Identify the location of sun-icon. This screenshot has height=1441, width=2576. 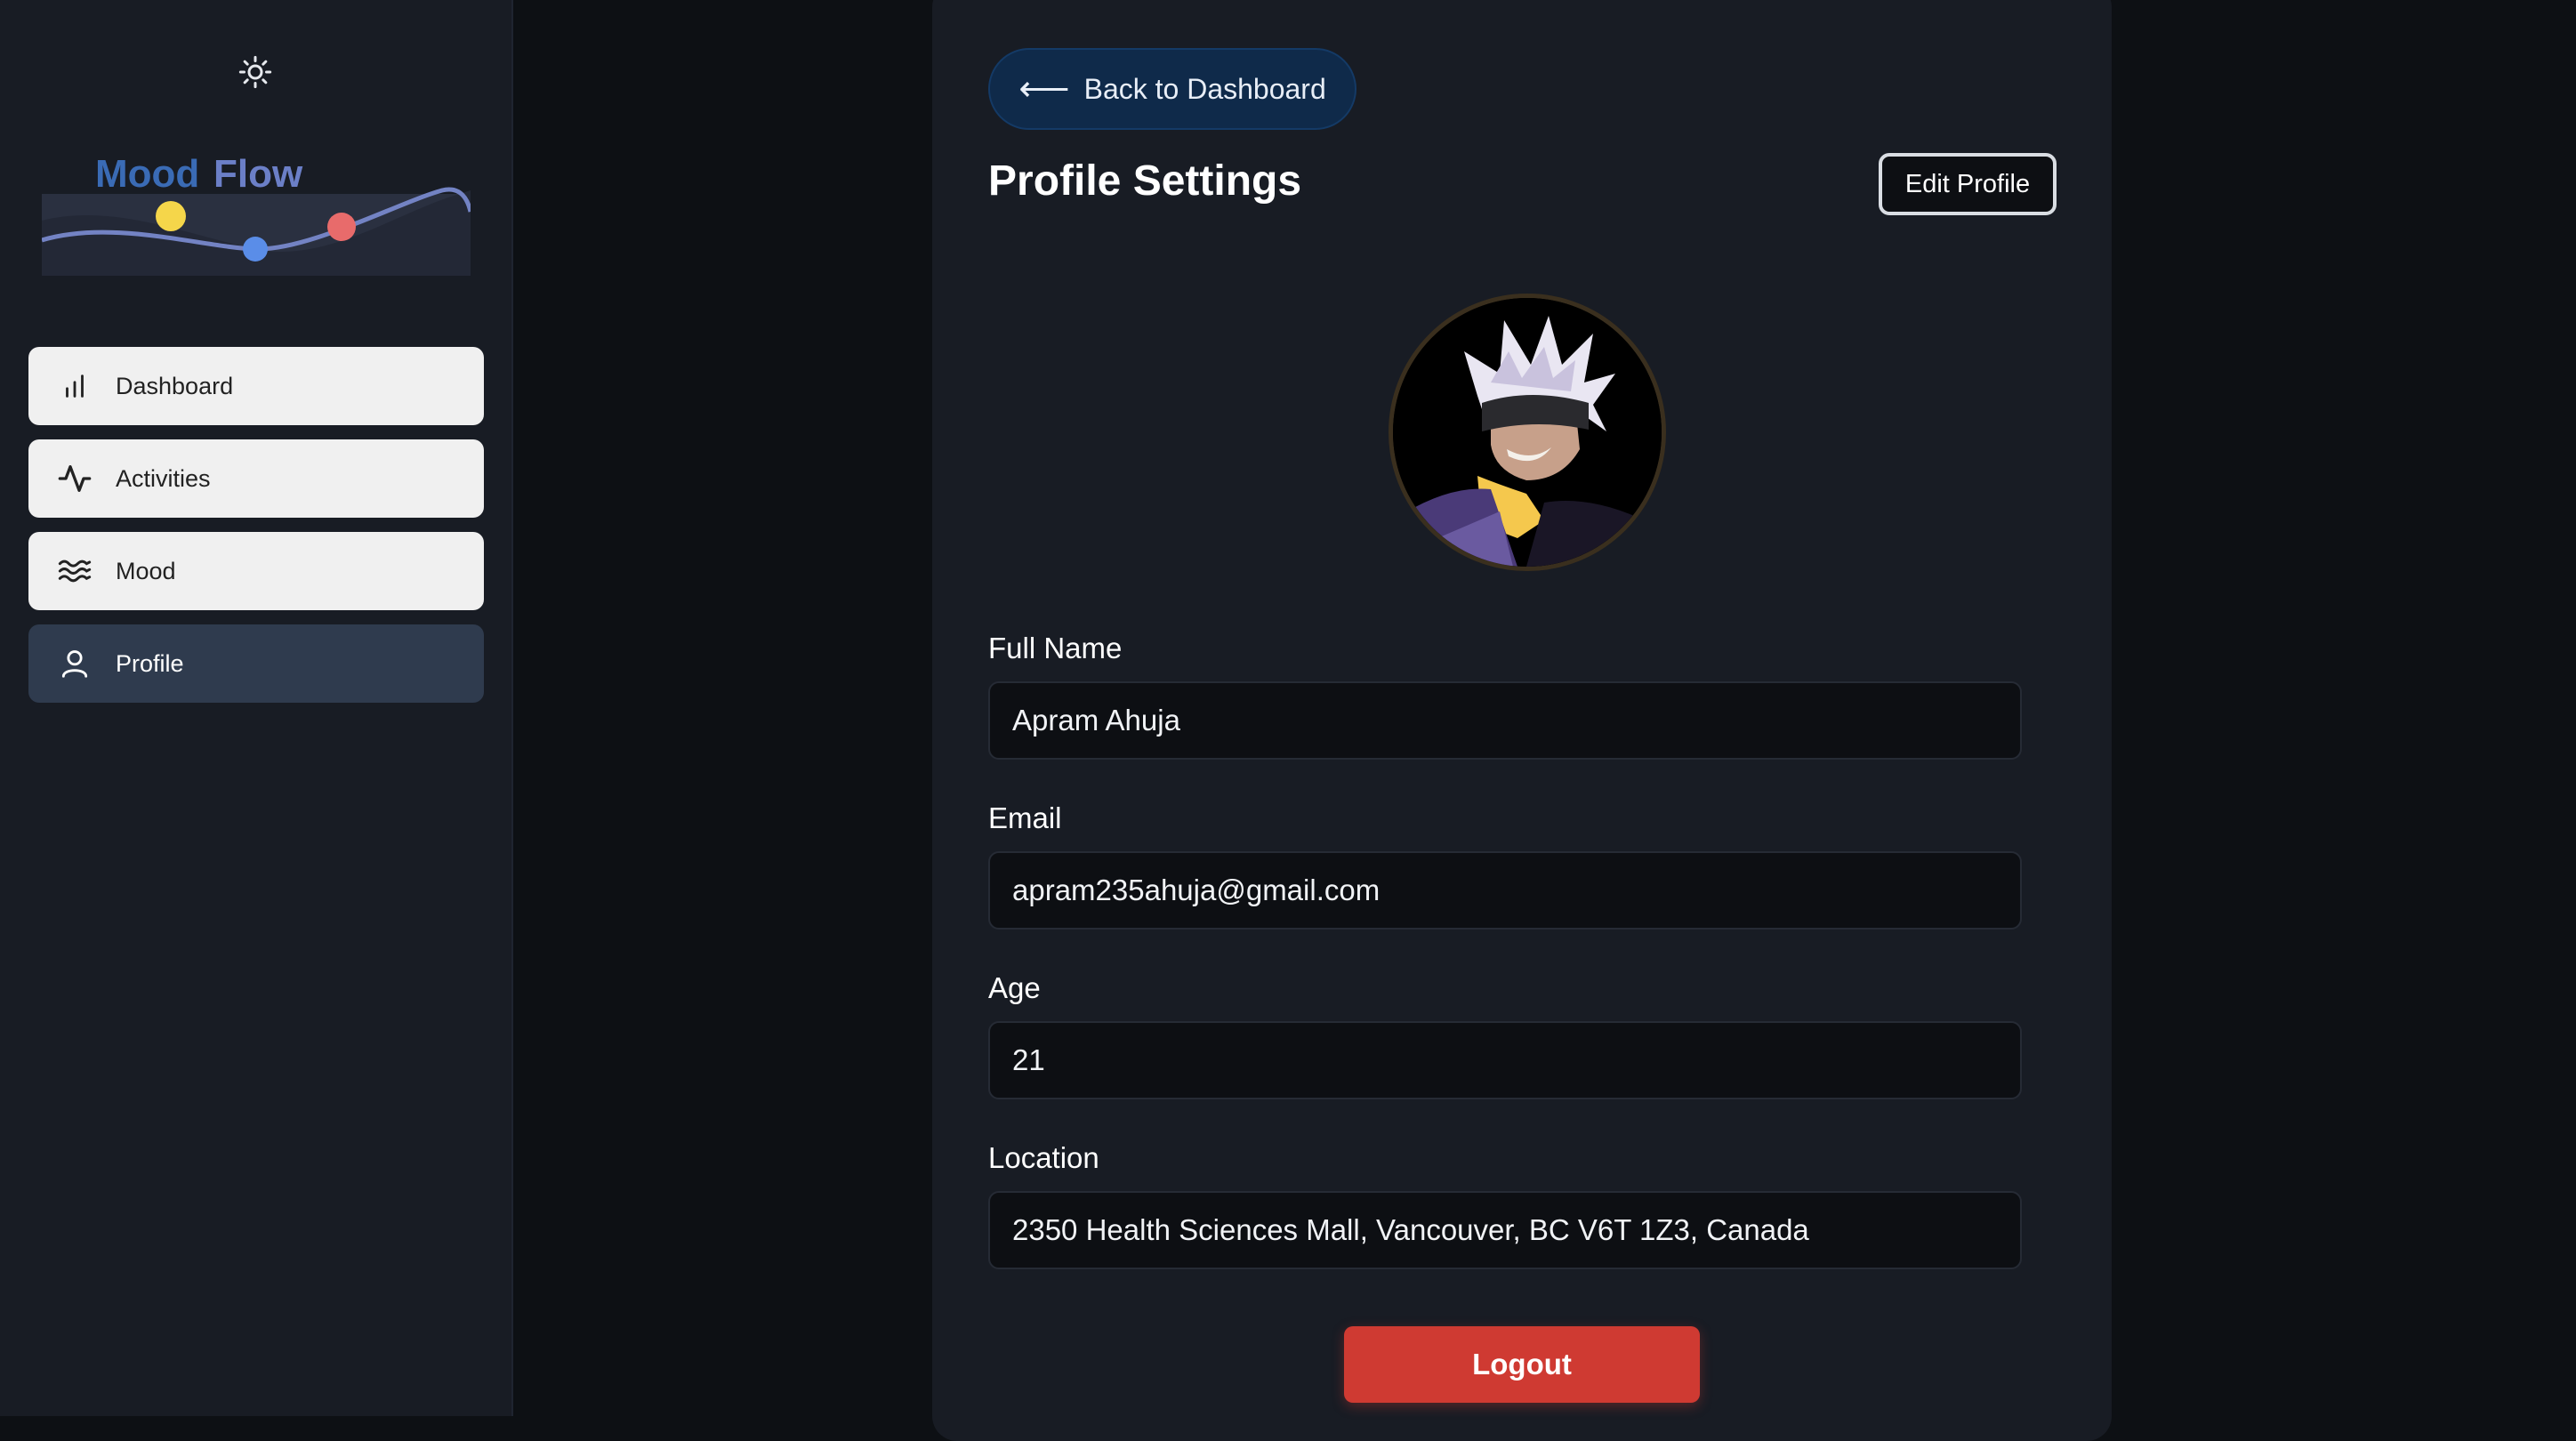
(255, 72).